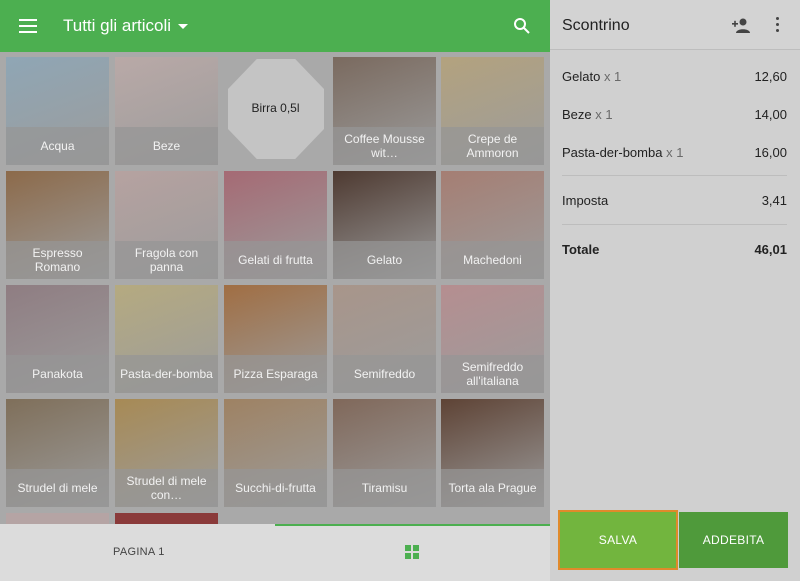 Image resolution: width=800 pixels, height=581 pixels. I want to click on product-label: Acqua, so click(57, 146).